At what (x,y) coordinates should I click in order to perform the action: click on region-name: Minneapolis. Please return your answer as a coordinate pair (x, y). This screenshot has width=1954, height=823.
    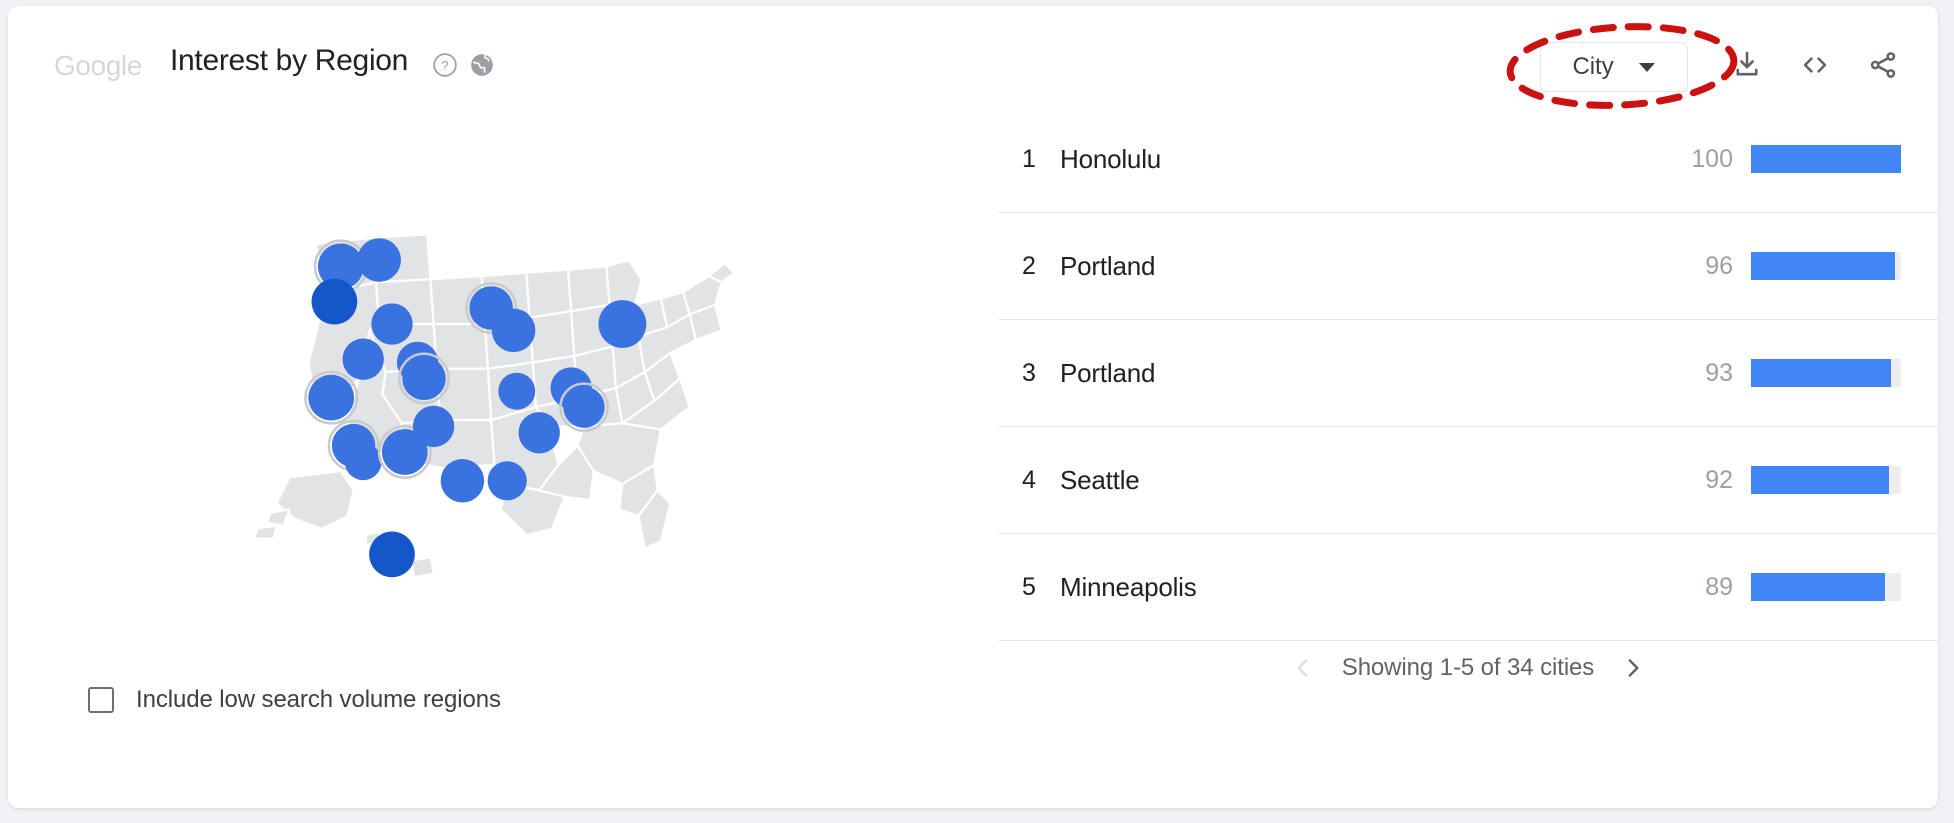
    Looking at the image, I should click on (1128, 586).